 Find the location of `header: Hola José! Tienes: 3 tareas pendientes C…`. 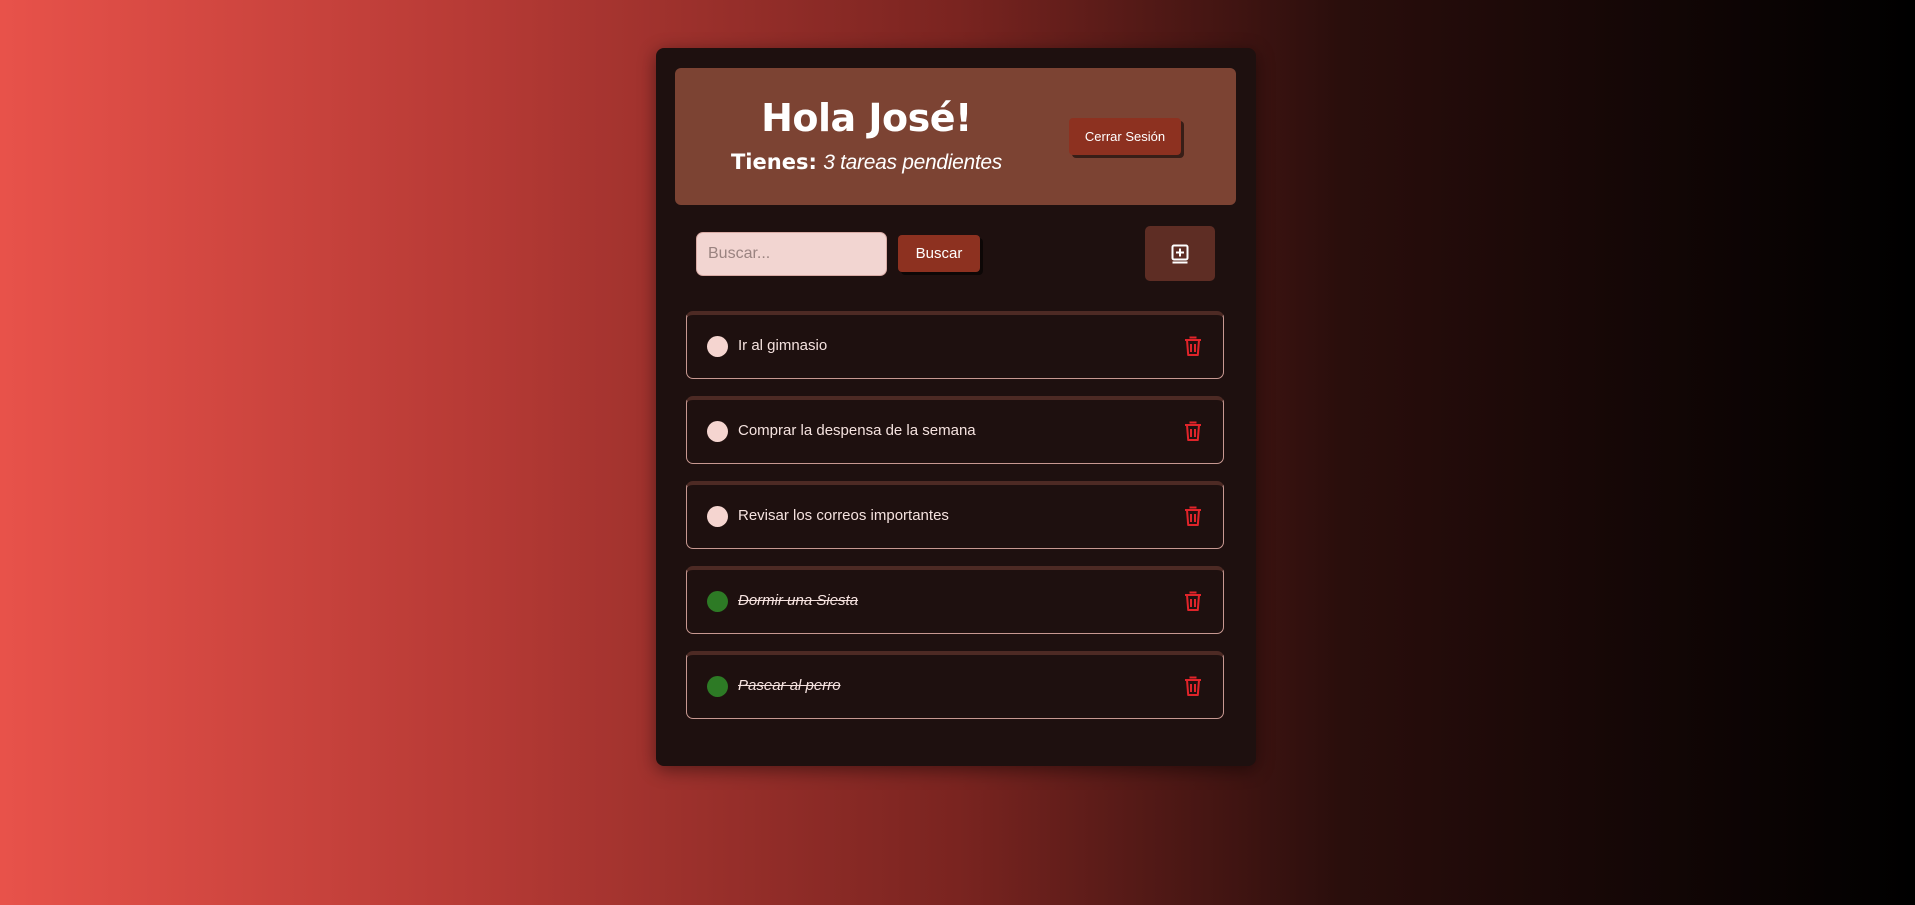

header: Hola José! Tienes: 3 tareas pendientes C… is located at coordinates (955, 136).